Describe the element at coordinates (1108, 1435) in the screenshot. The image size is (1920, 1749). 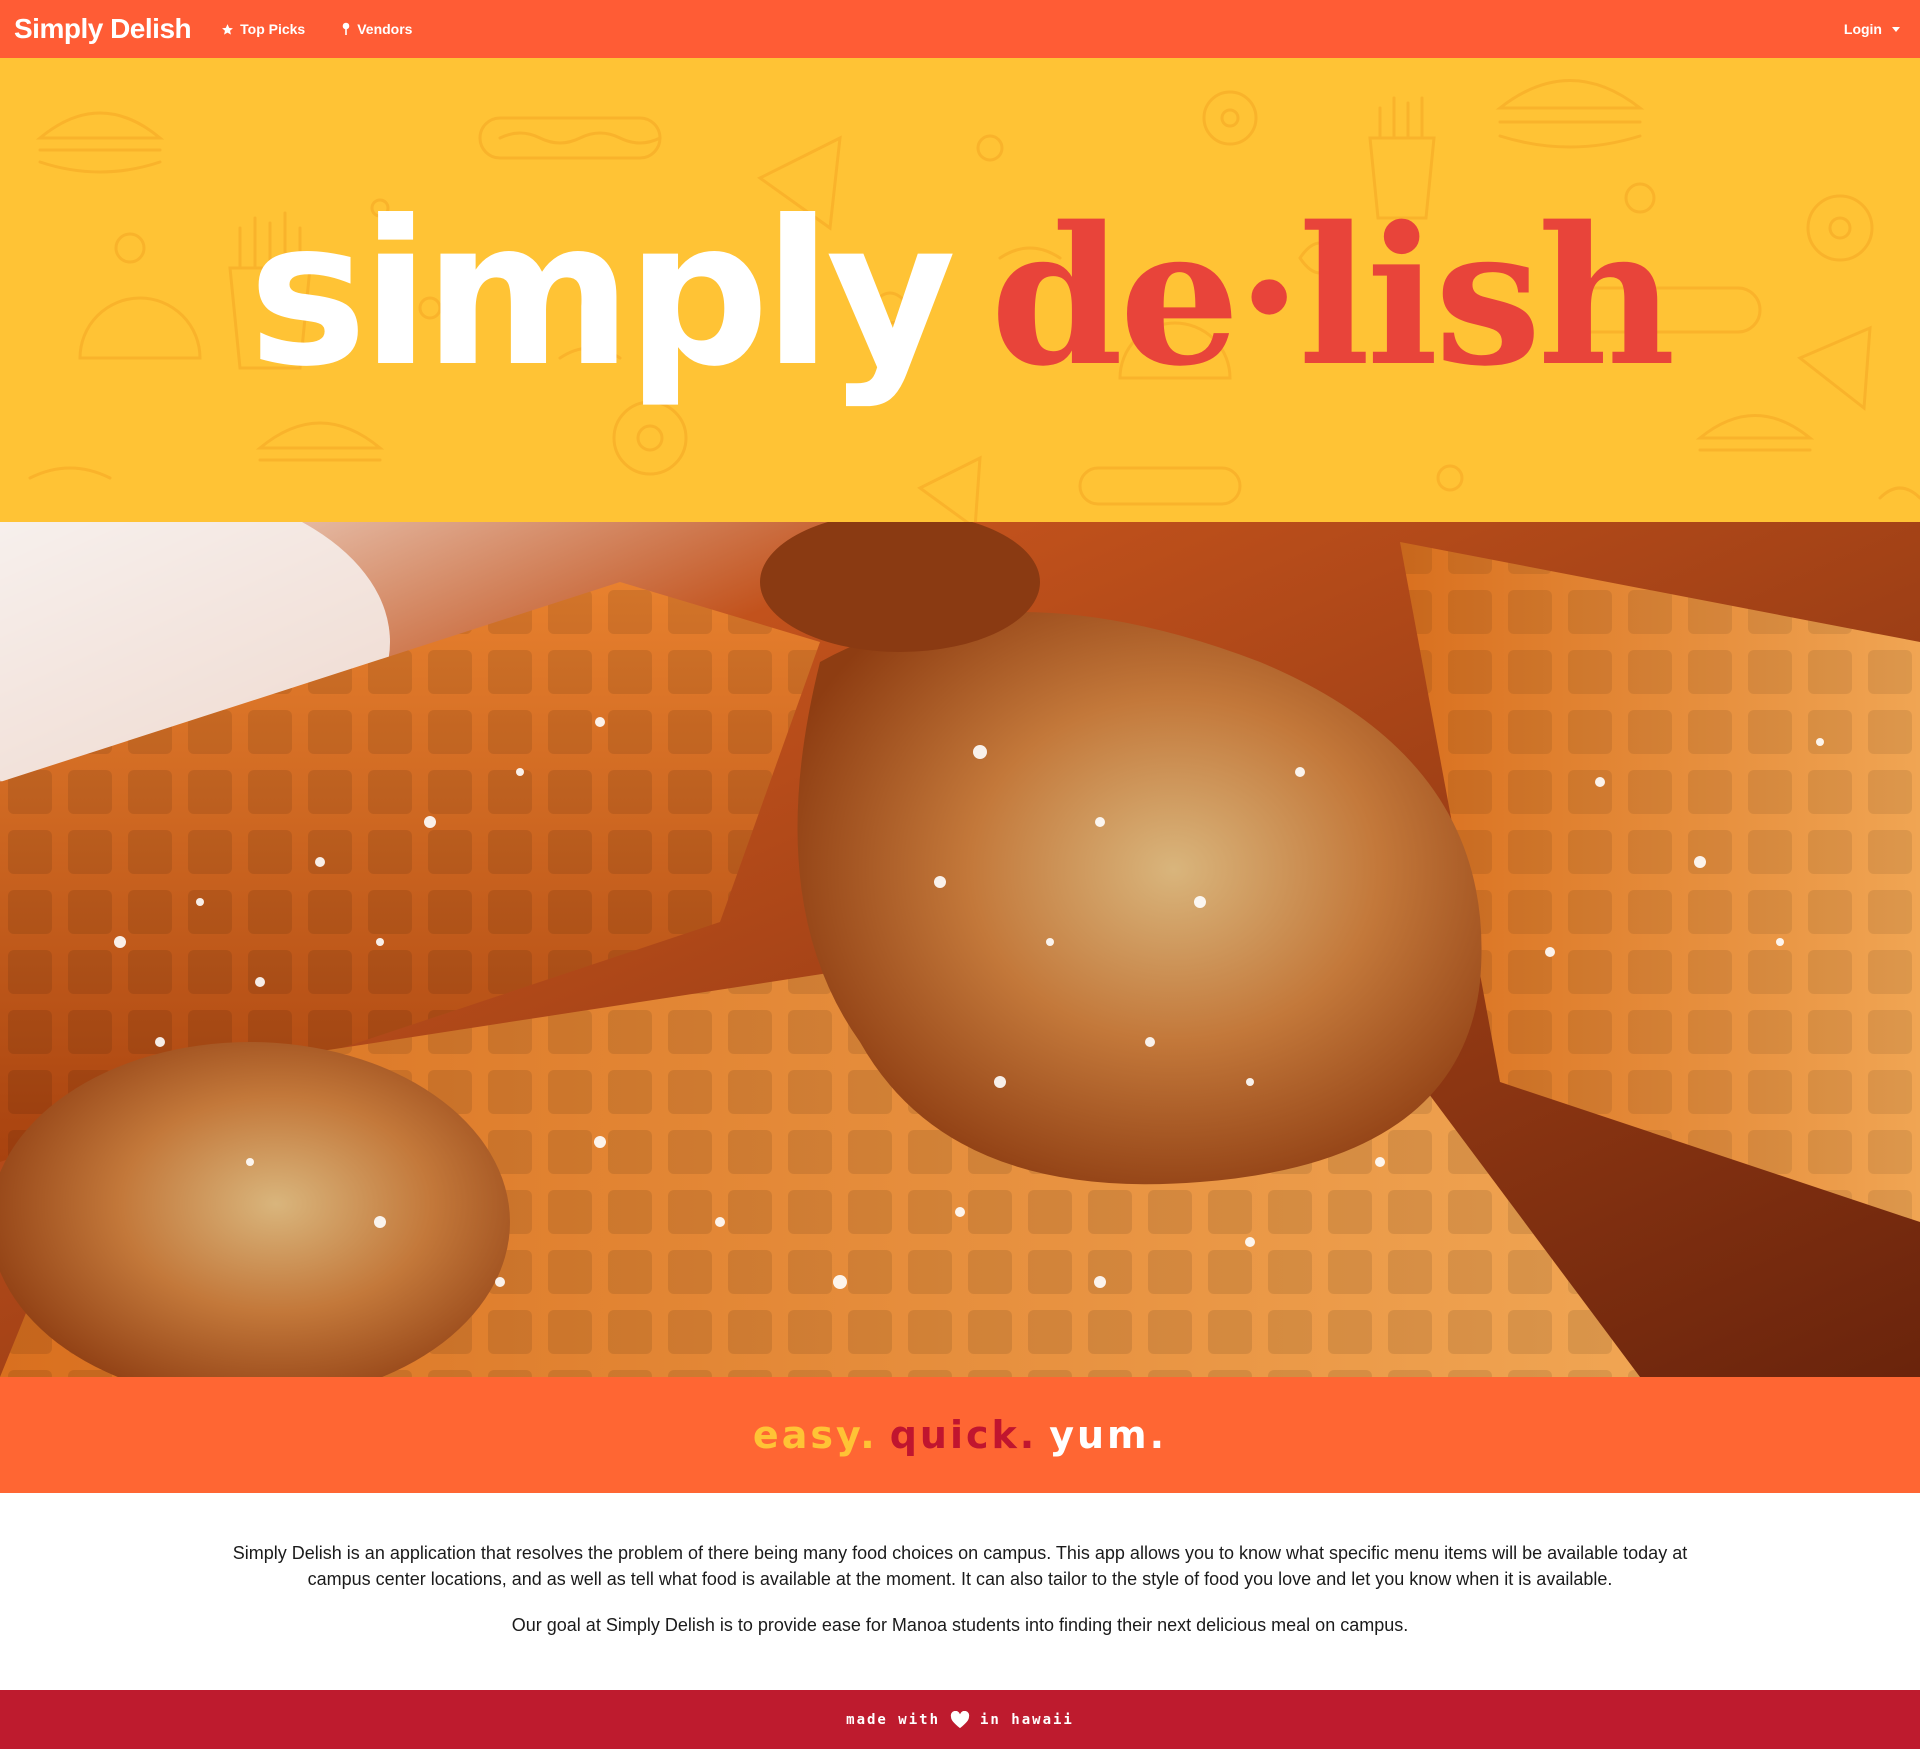
I see `tagline-yum: yum.` at that location.